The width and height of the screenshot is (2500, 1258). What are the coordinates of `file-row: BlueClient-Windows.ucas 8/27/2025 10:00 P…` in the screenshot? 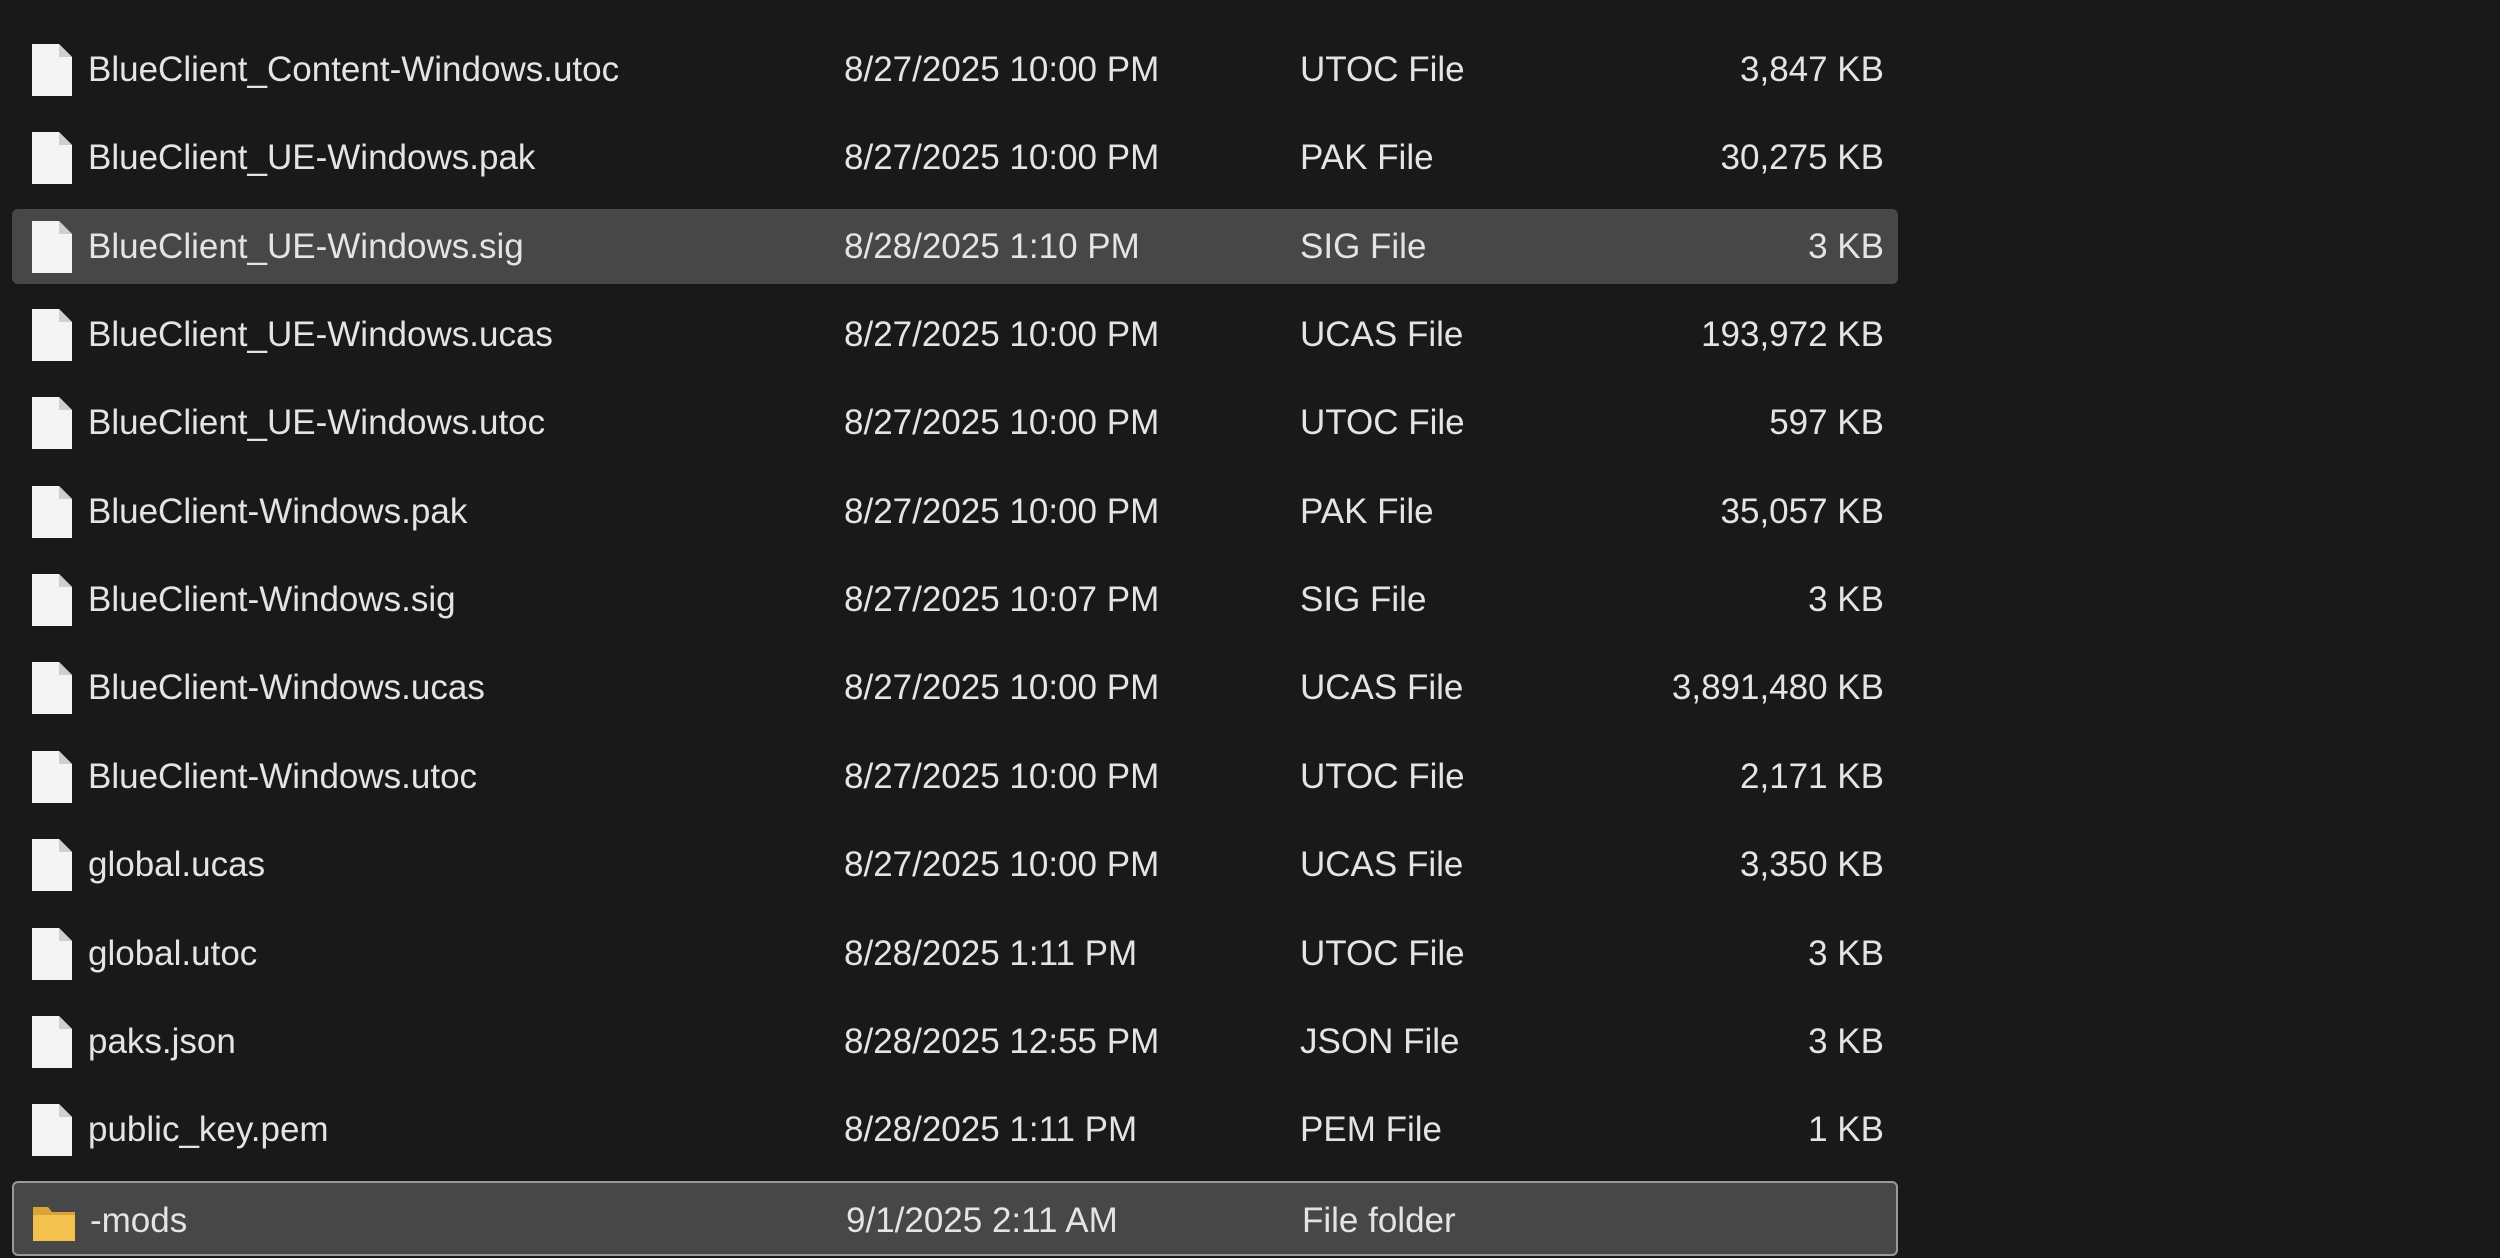 It's located at (955, 687).